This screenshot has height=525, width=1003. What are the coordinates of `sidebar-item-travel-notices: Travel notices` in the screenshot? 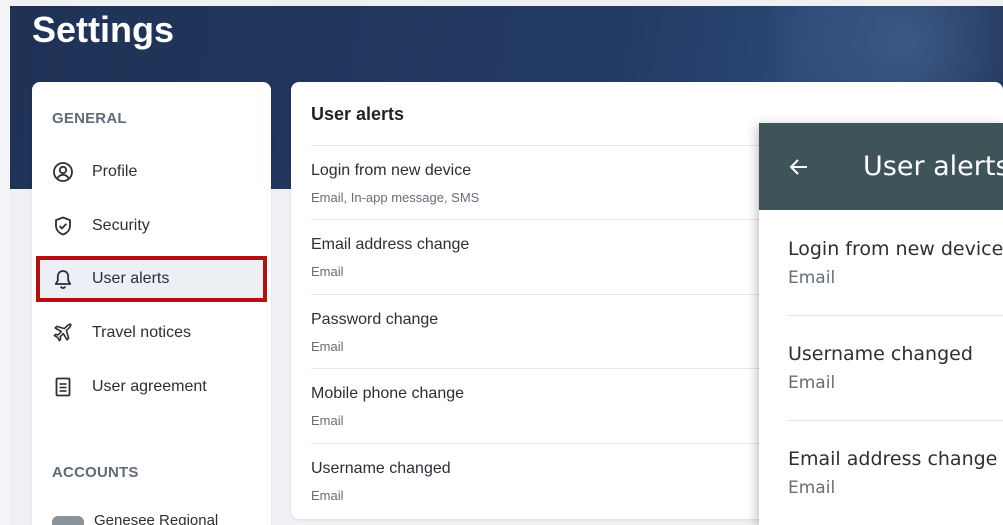 It's located at (151, 333).